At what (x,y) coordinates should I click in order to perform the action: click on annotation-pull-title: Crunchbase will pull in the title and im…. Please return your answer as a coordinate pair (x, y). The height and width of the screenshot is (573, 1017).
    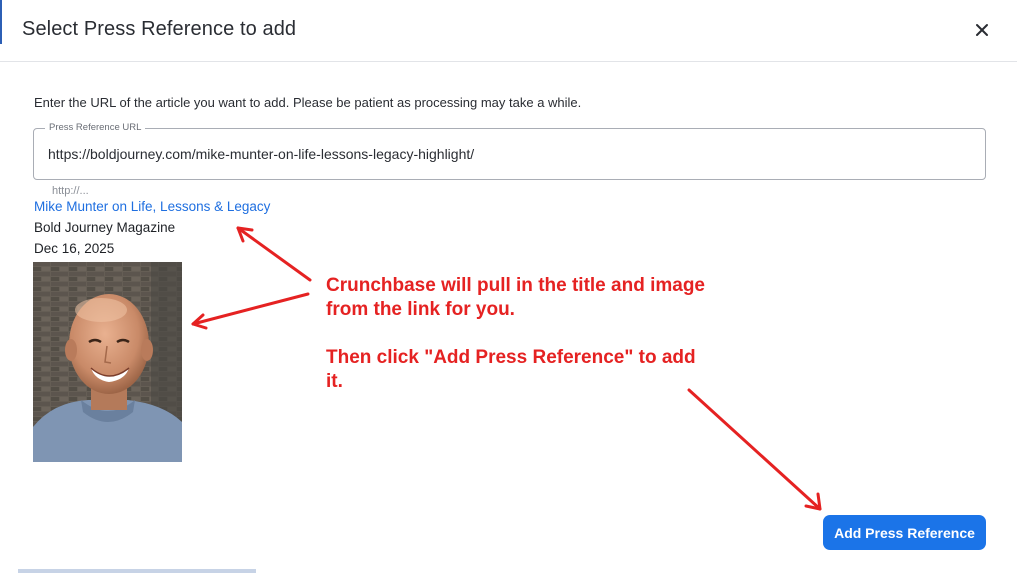
    Looking at the image, I should click on (515, 298).